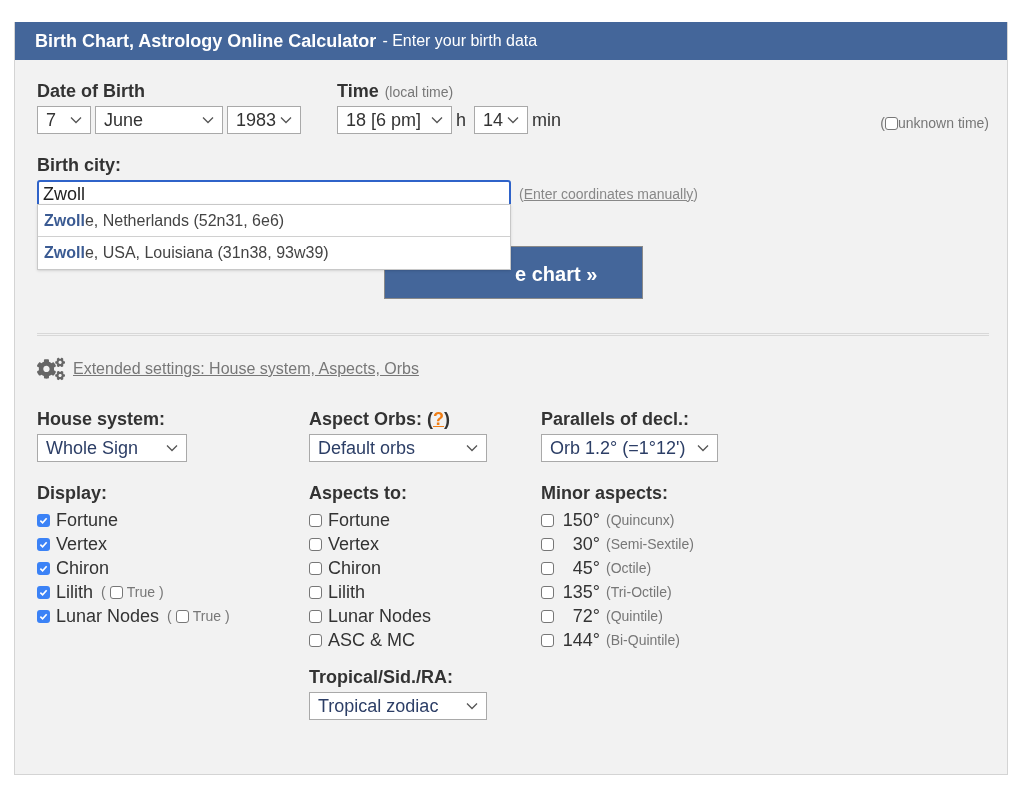 This screenshot has height=795, width=1024. I want to click on degree-label: 144°, so click(580, 640).